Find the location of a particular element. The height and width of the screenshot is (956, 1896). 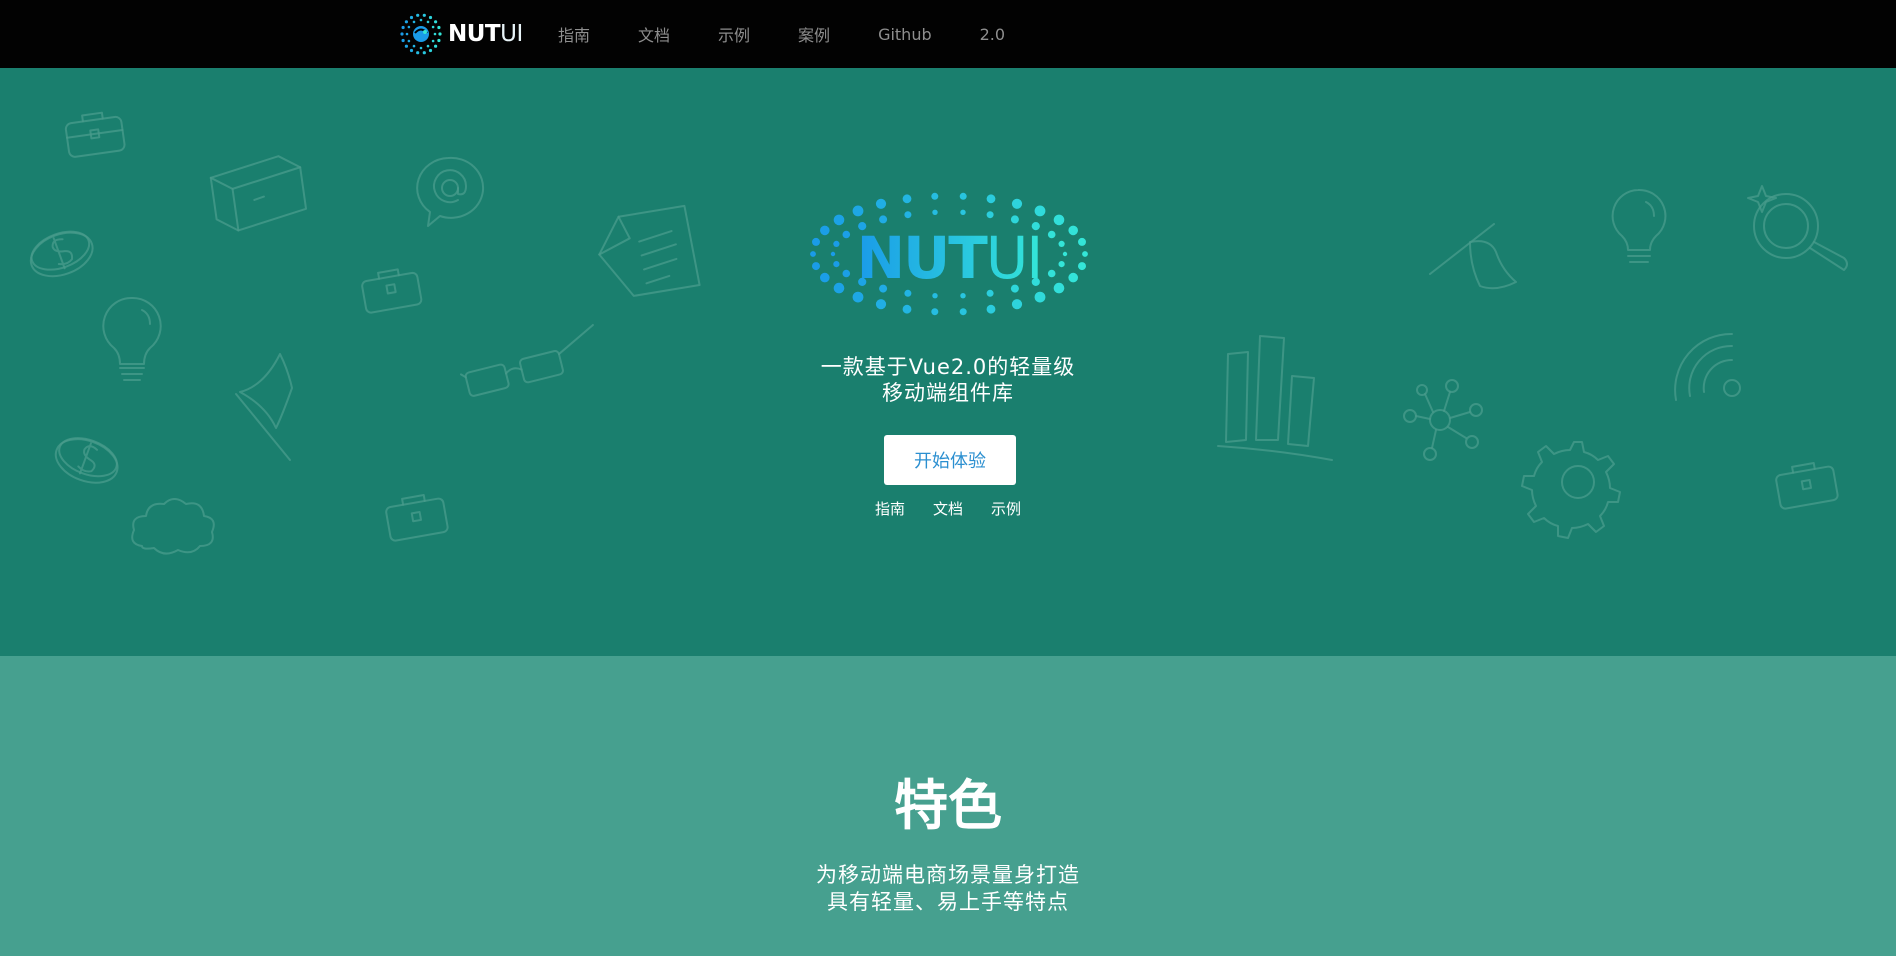

glasses-icon is located at coordinates (526, 360).